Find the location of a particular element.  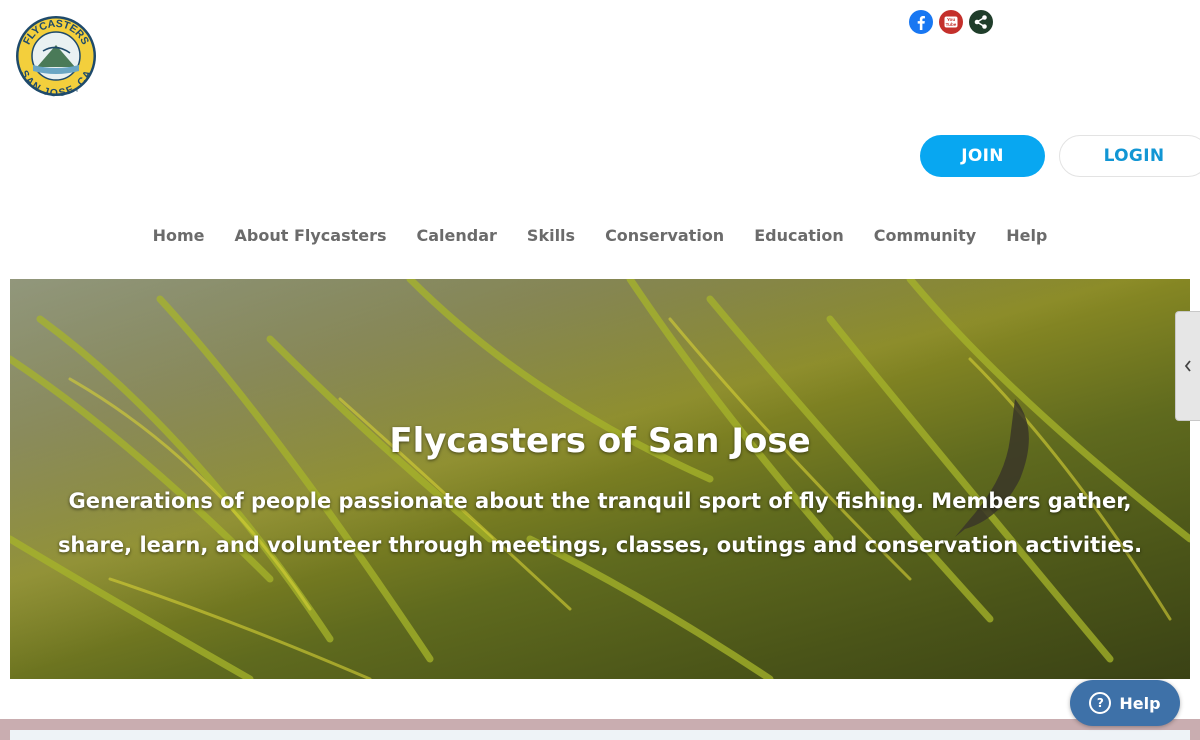

nav-item-education: Education is located at coordinates (799, 235).